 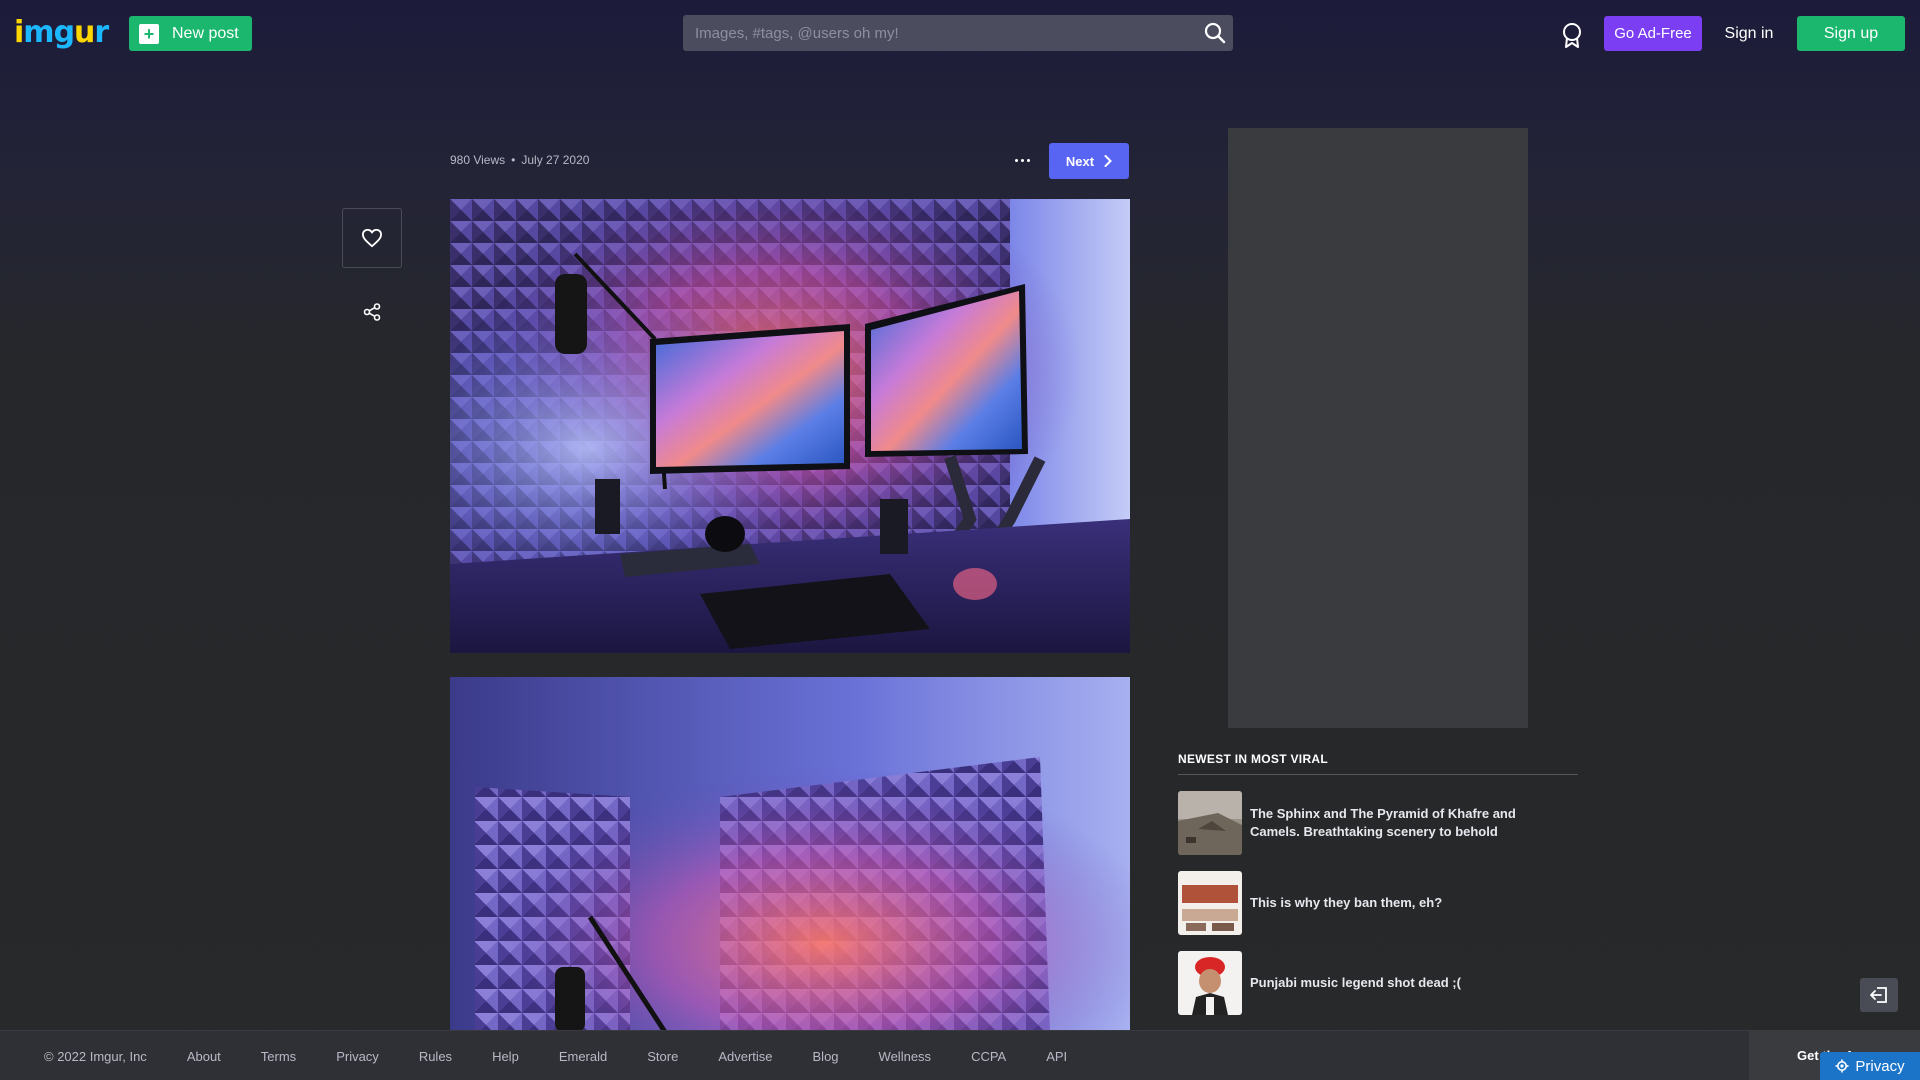 What do you see at coordinates (826, 1056) in the screenshot?
I see `footer-link-blog: Blog` at bounding box center [826, 1056].